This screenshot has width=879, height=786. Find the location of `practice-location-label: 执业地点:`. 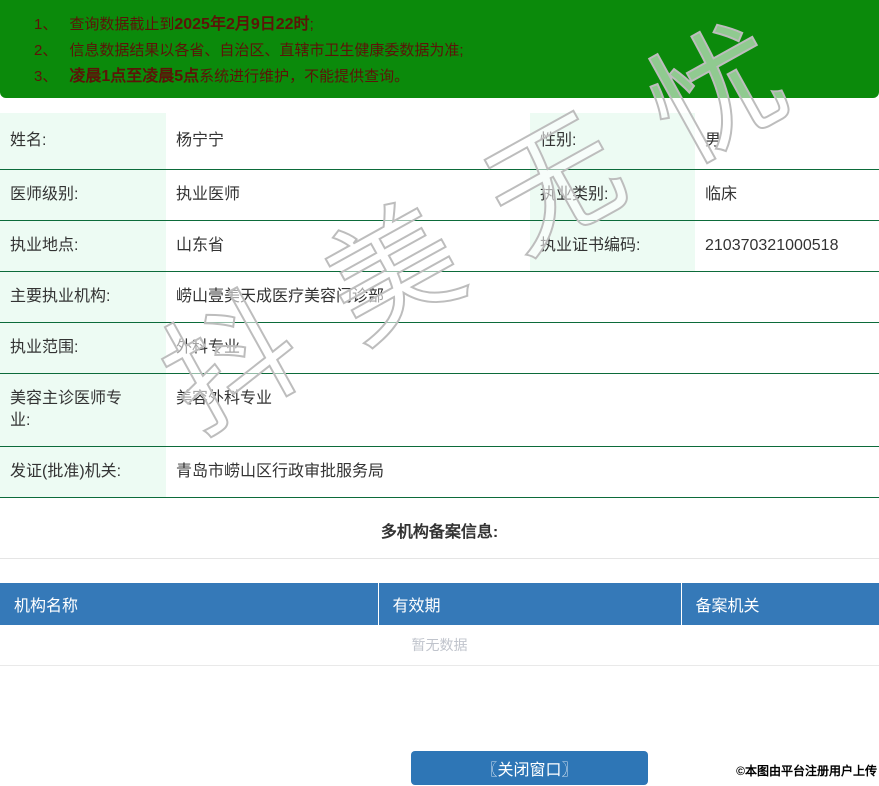

practice-location-label: 执业地点: is located at coordinates (83, 246).